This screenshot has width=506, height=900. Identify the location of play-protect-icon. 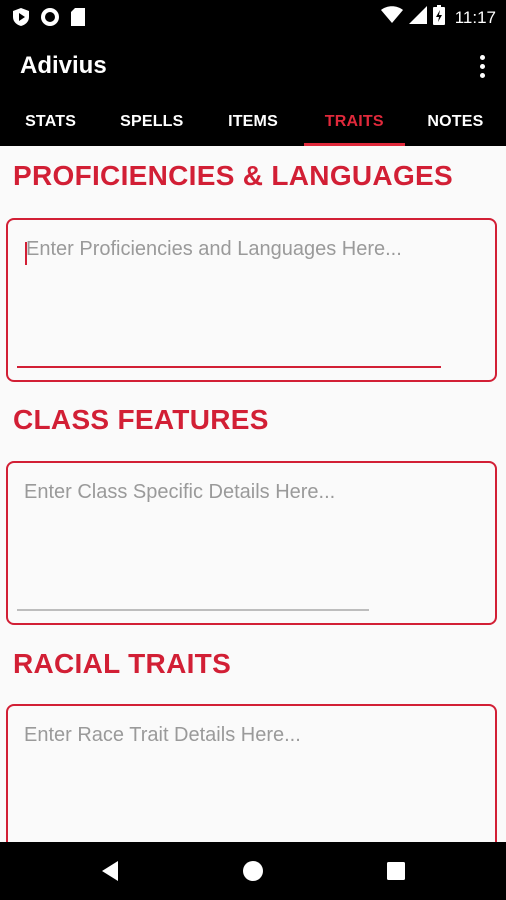
(21, 19).